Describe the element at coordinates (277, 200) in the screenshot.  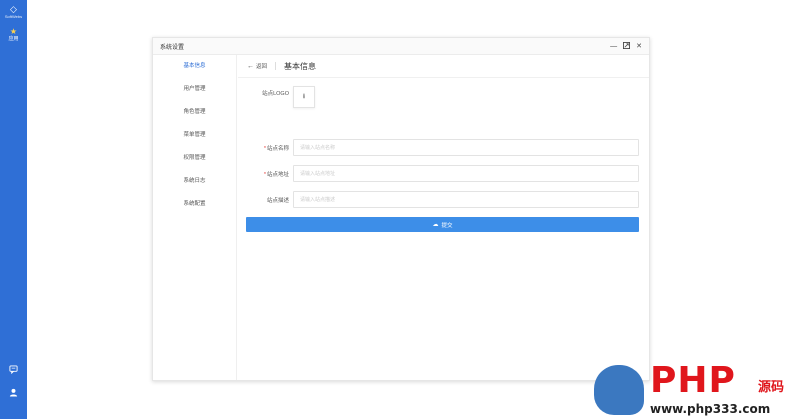
I see `description-label: 站点描述` at that location.